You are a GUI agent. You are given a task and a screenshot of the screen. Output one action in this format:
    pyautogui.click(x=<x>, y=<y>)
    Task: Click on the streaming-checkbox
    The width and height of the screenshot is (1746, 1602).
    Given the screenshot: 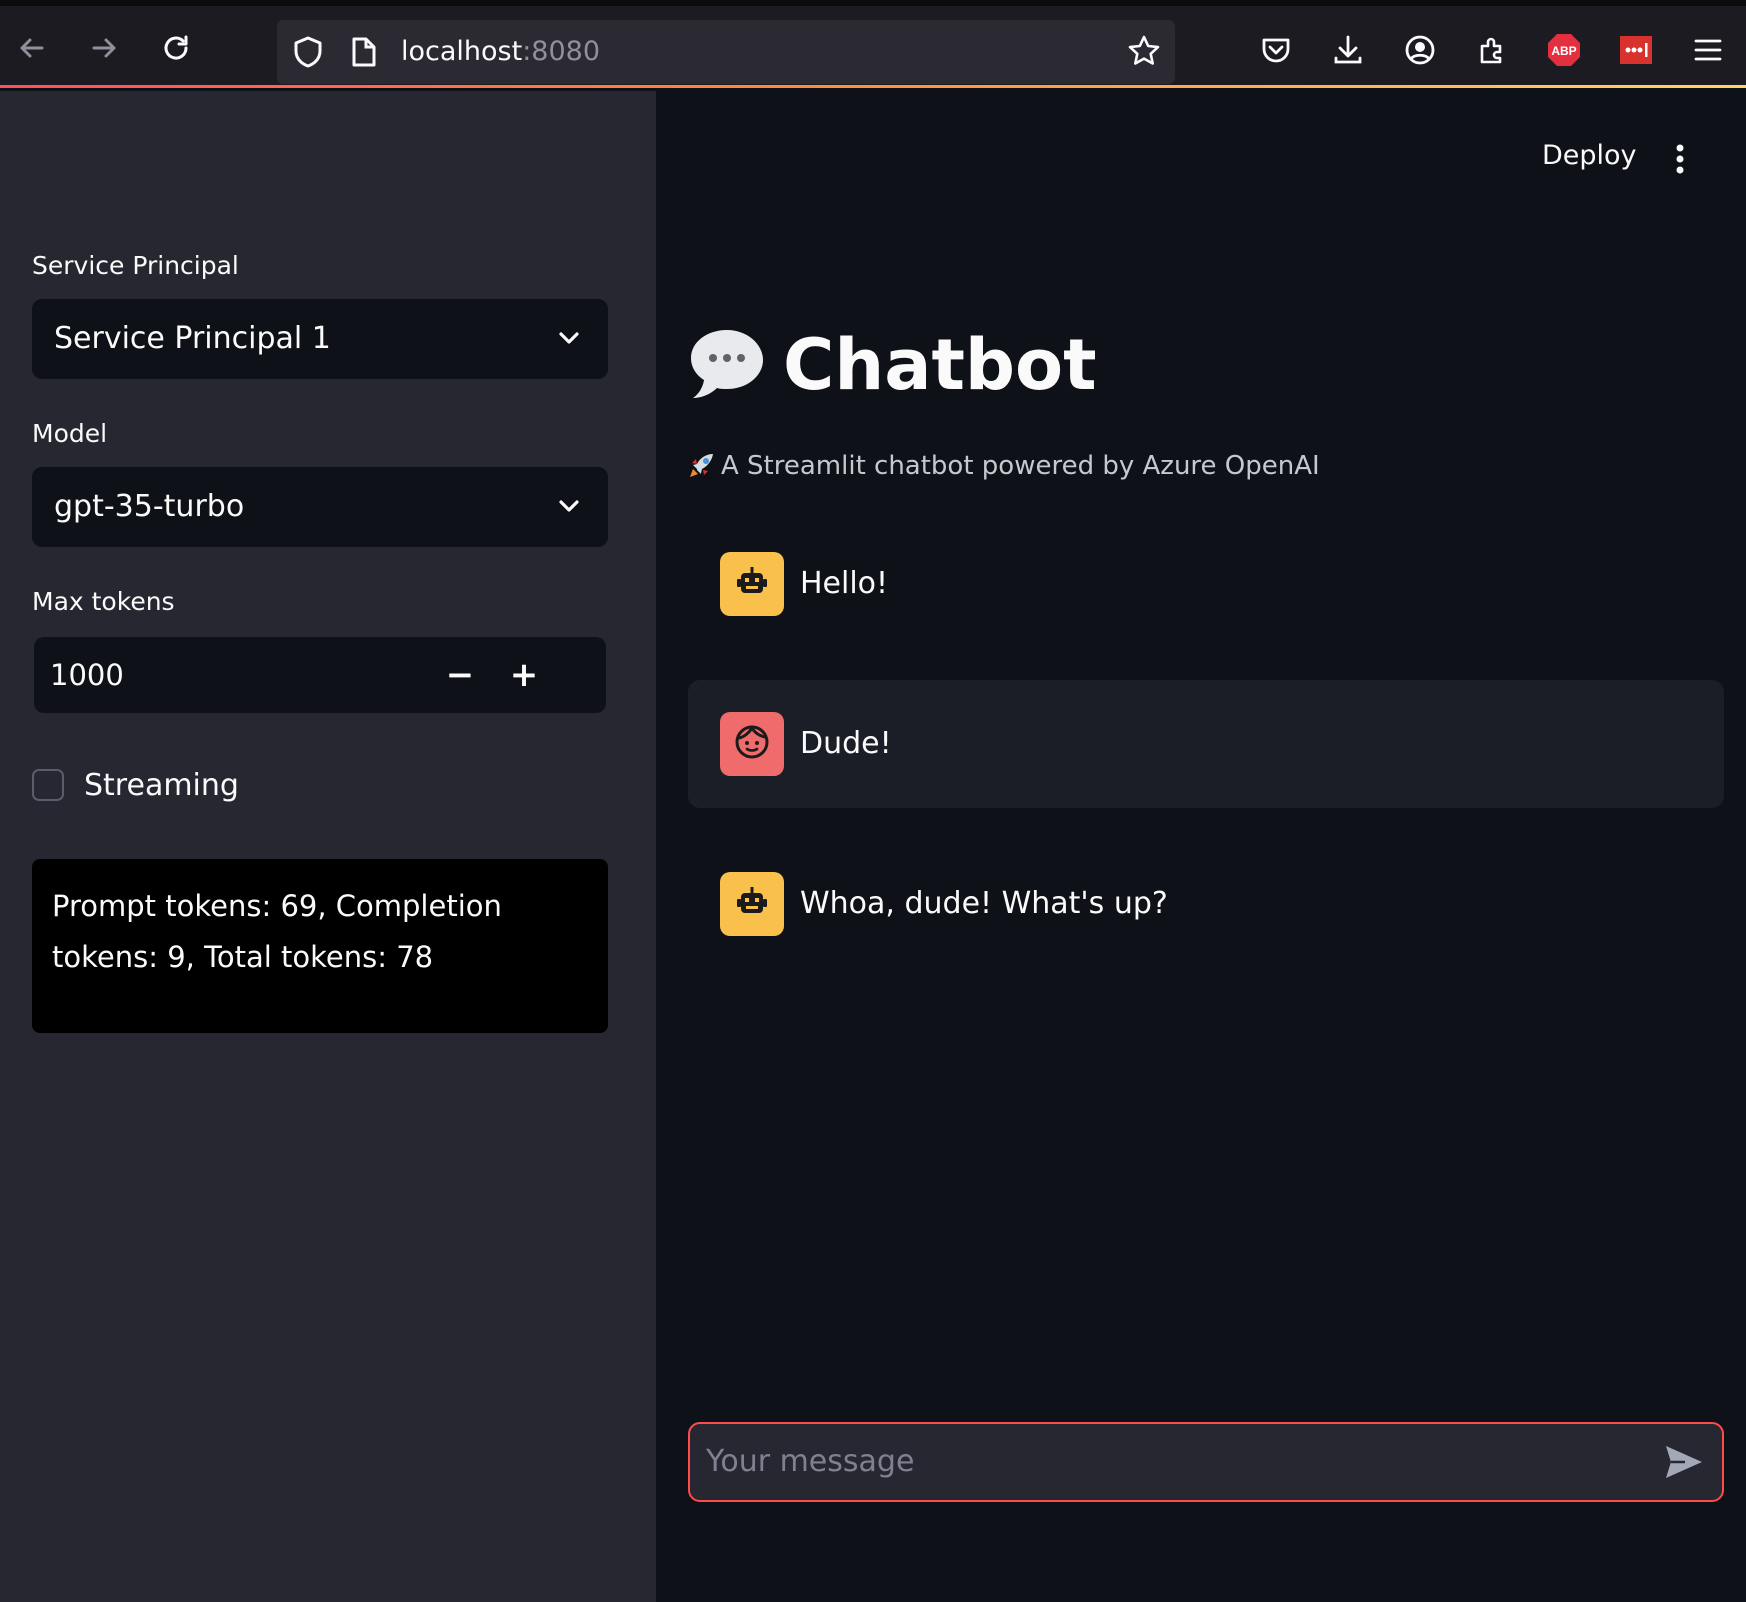 What is the action you would take?
    pyautogui.click(x=48, y=785)
    